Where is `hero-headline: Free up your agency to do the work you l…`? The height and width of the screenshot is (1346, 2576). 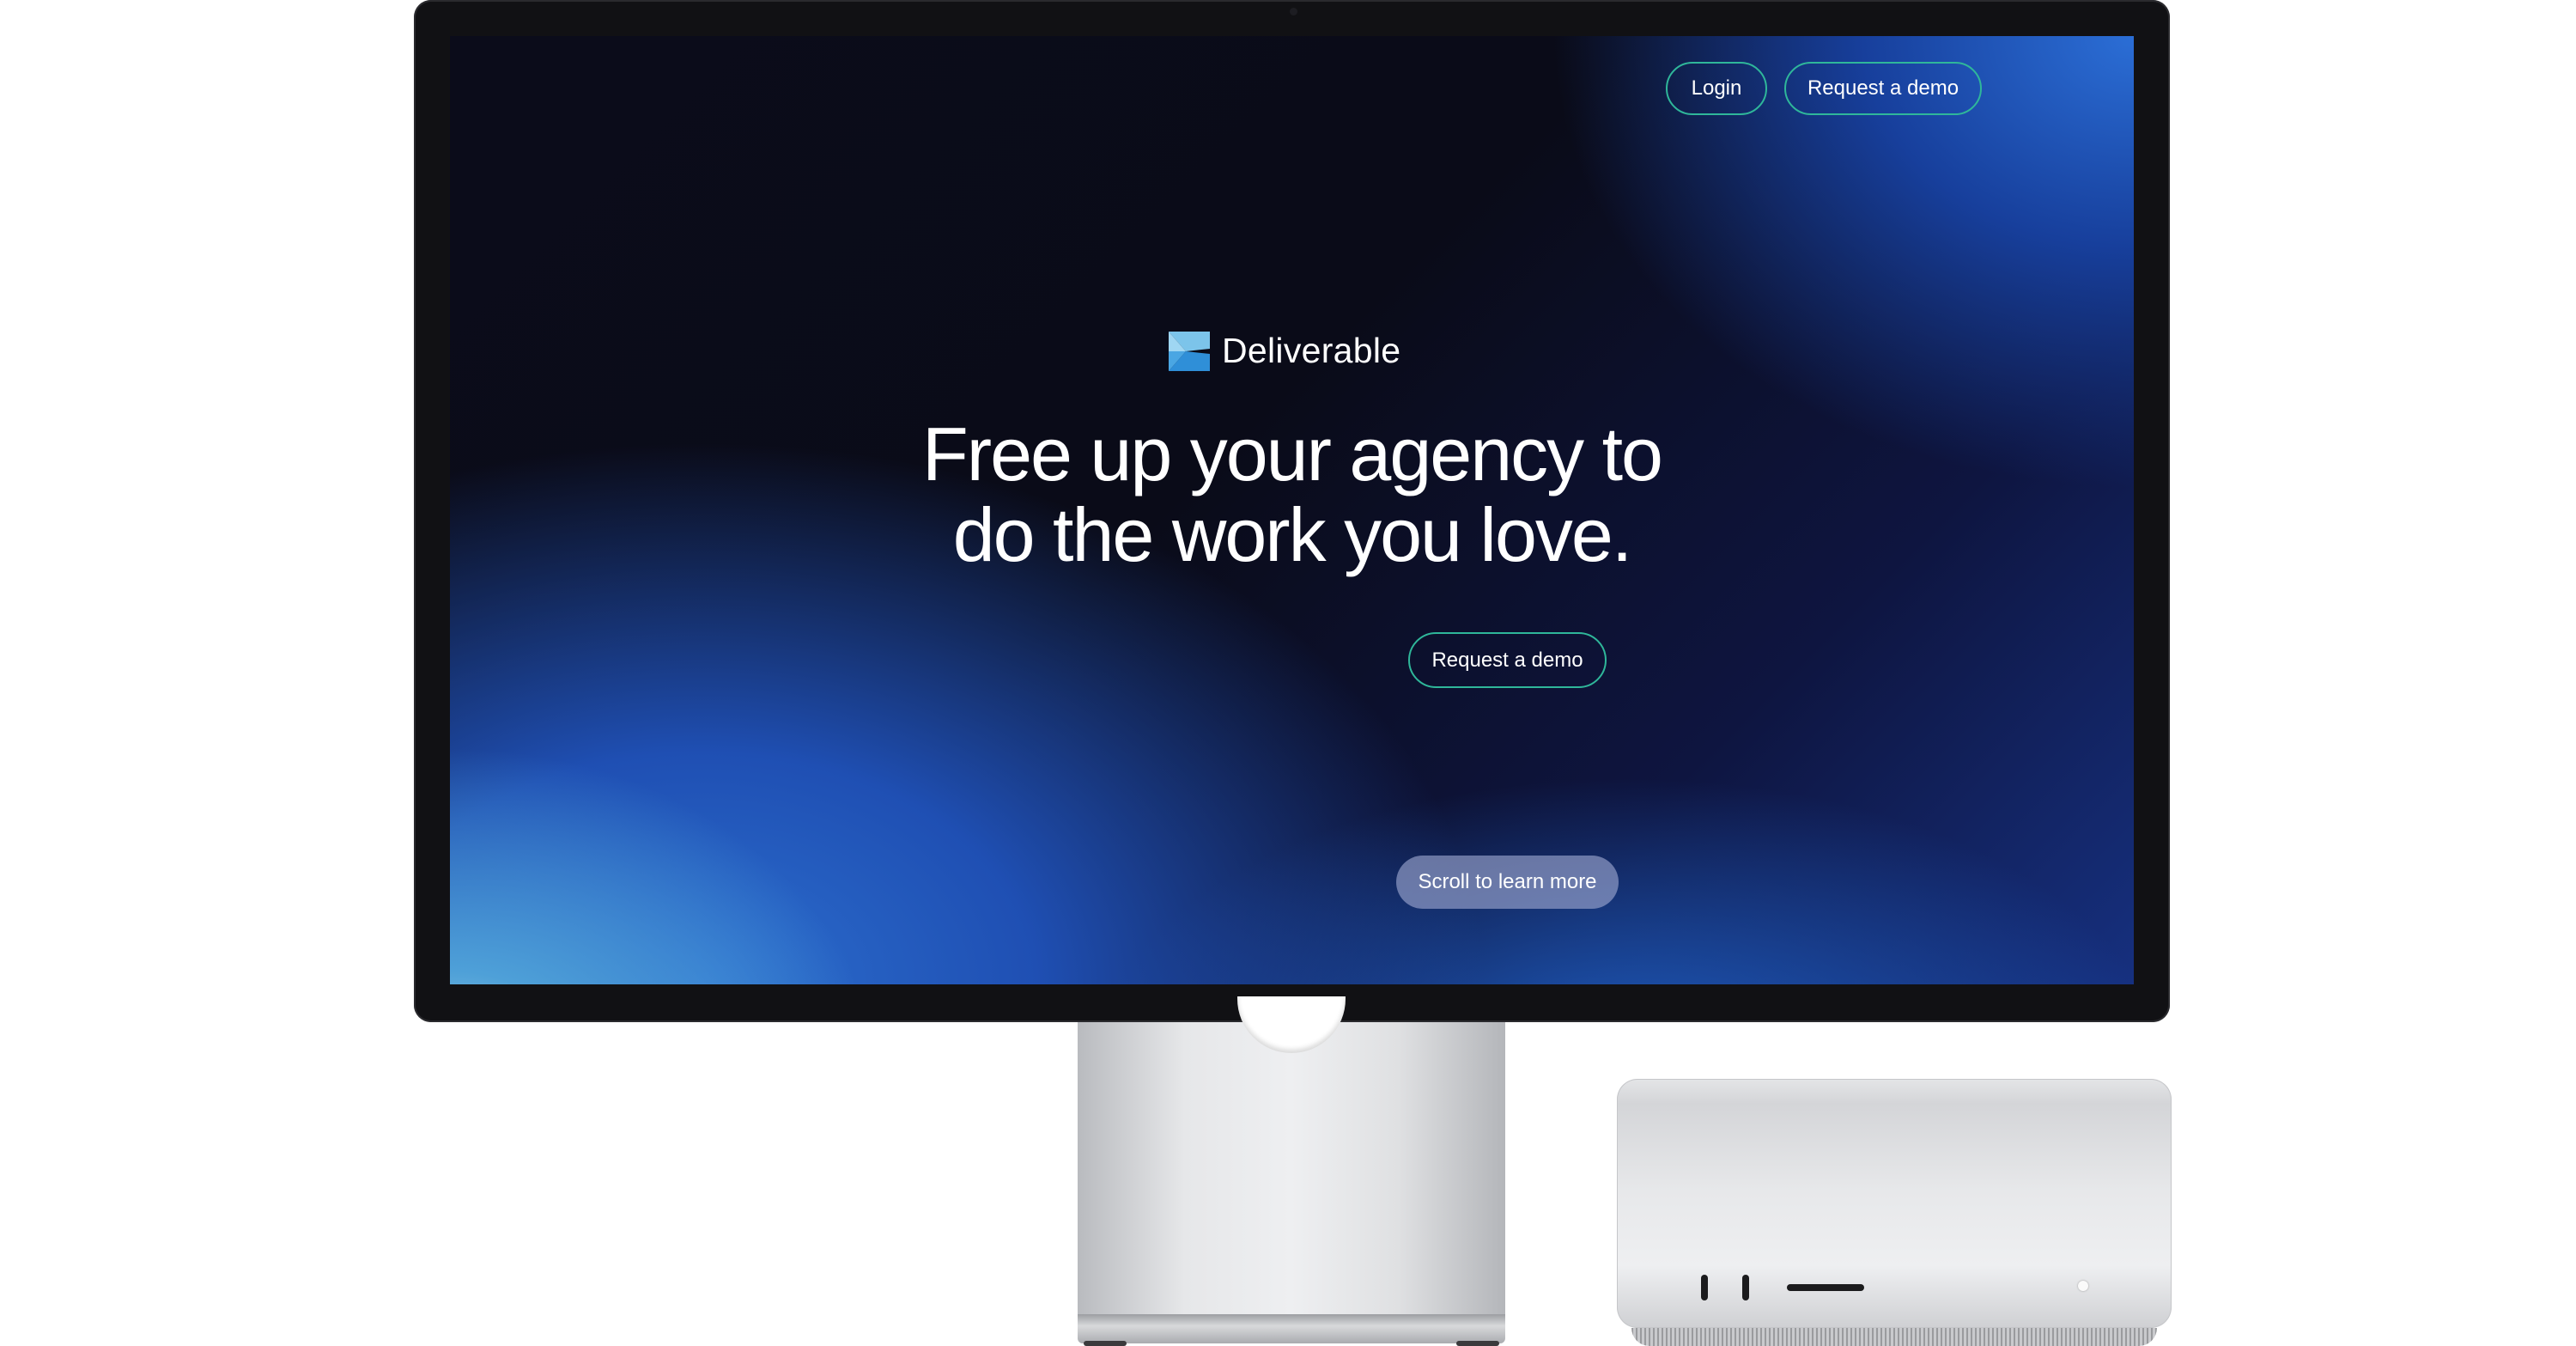 hero-headline: Free up your agency to do the work you l… is located at coordinates (1292, 495).